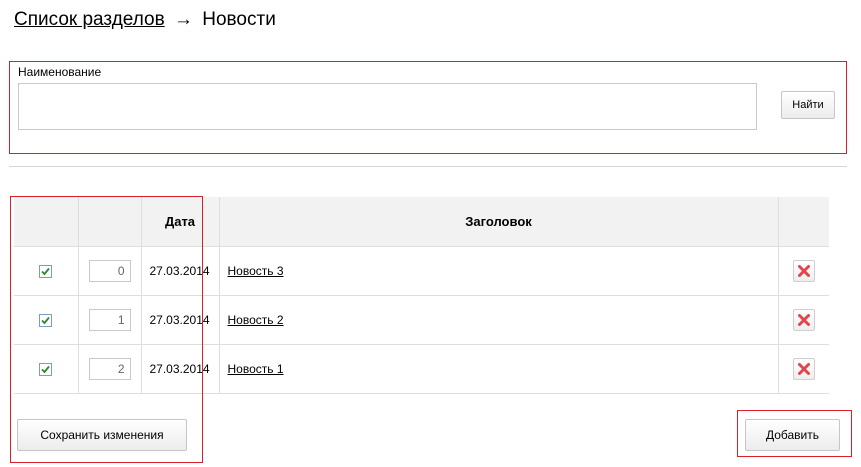 The height and width of the screenshot is (467, 861). Describe the element at coordinates (239, 19) in the screenshot. I see `breadcrumb-current: Новости` at that location.